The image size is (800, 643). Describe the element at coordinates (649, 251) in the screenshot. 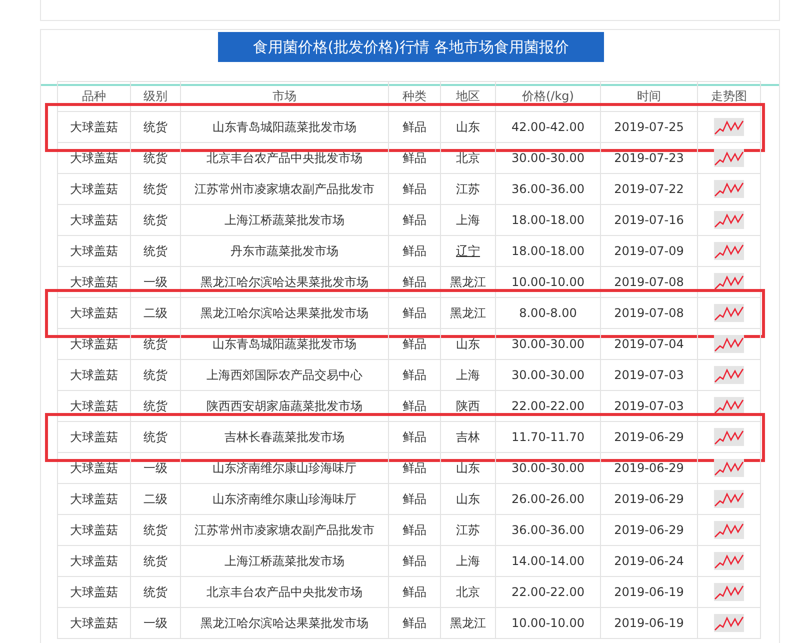

I see `table-cell: 2019-07-09` at that location.